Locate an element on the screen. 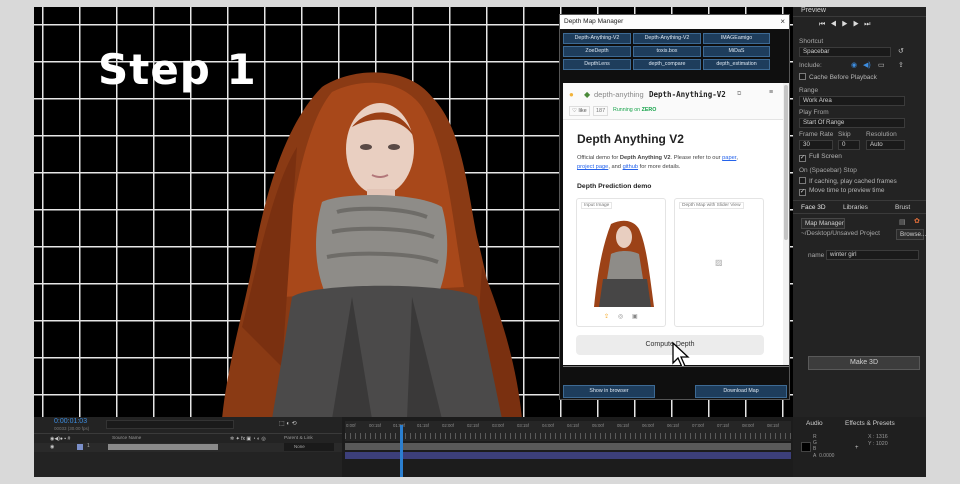 The width and height of the screenshot is (960, 484). switches-icons: ✲ ✦ fx ▣ ◔ ◐ ◎ is located at coordinates (248, 439).